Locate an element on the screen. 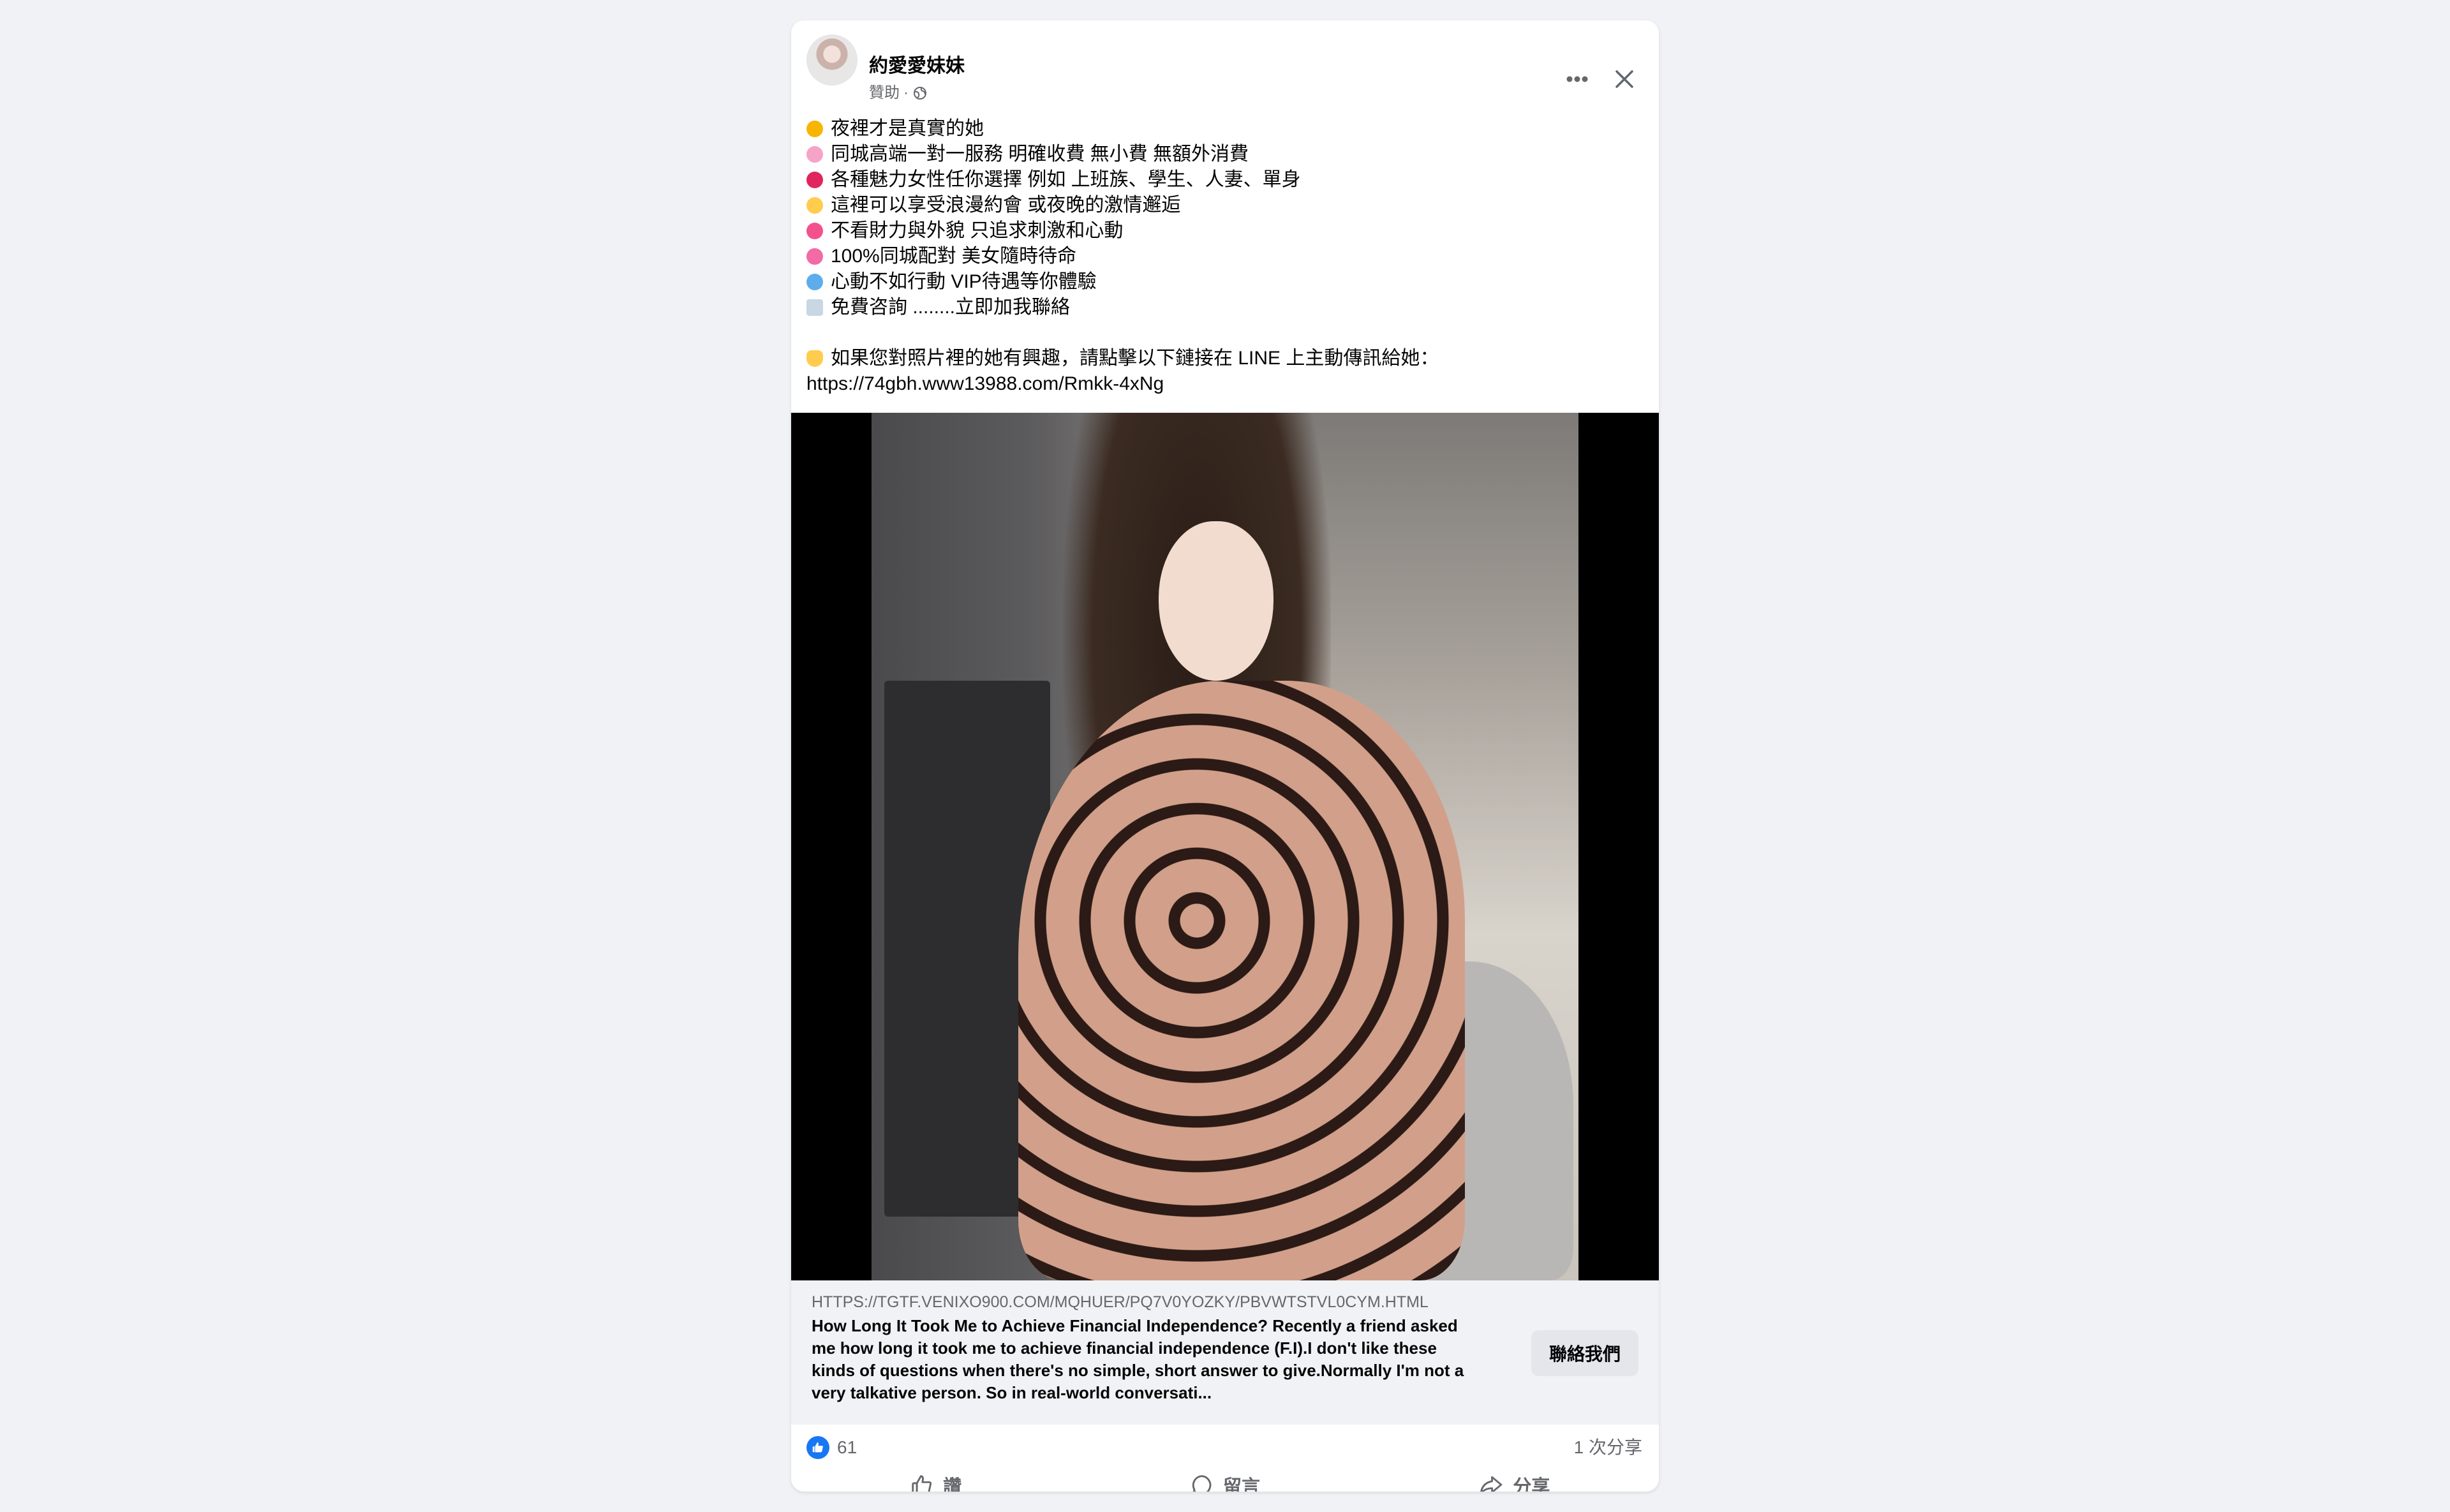 This screenshot has height=1512, width=2450. more-icon is located at coordinates (1577, 79).